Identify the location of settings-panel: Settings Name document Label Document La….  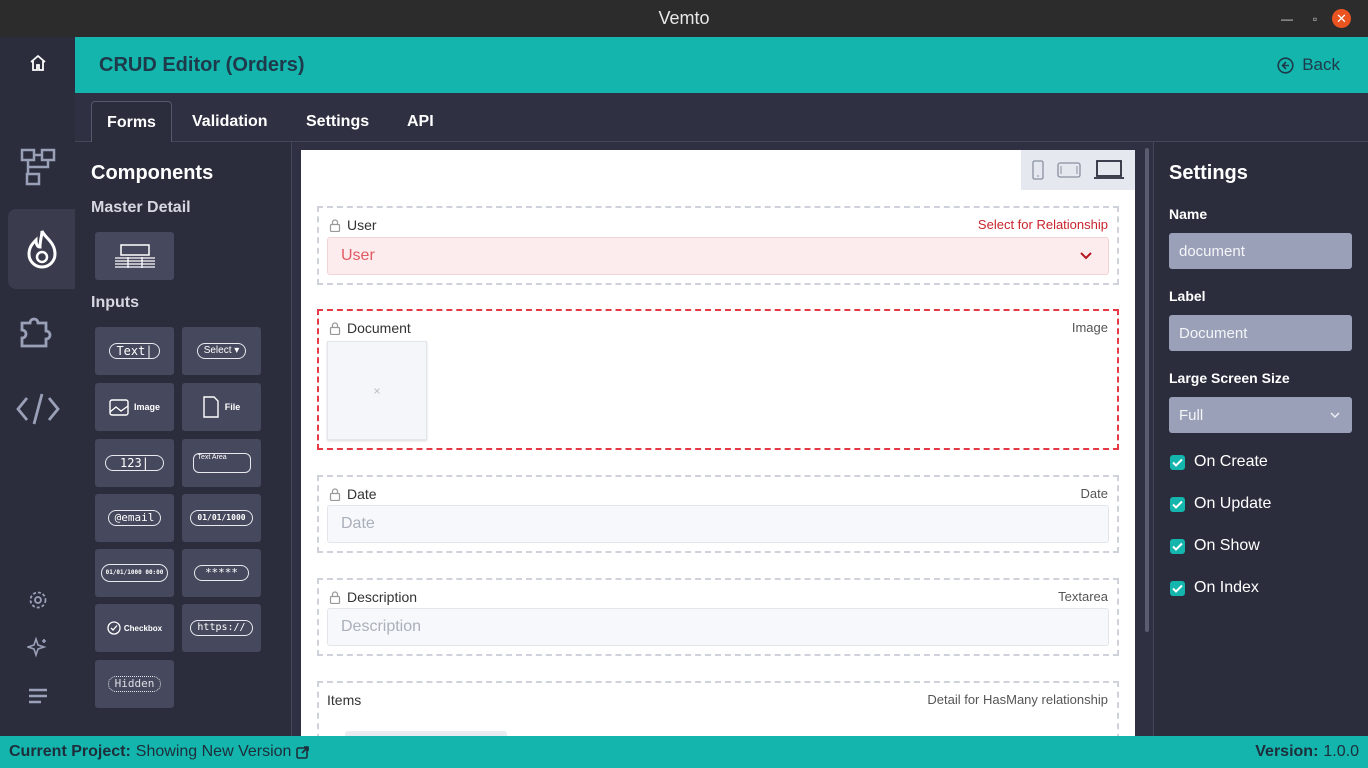
(1260, 439).